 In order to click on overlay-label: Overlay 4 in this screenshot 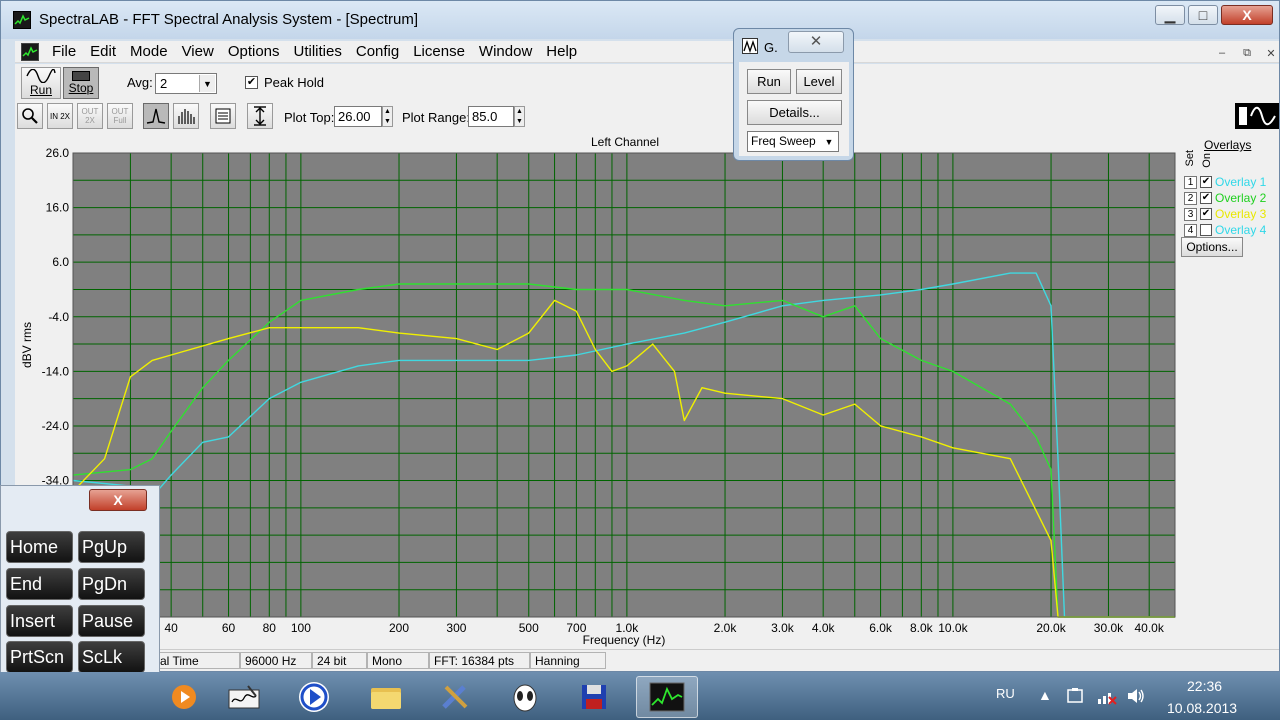, I will do `click(1241, 230)`.